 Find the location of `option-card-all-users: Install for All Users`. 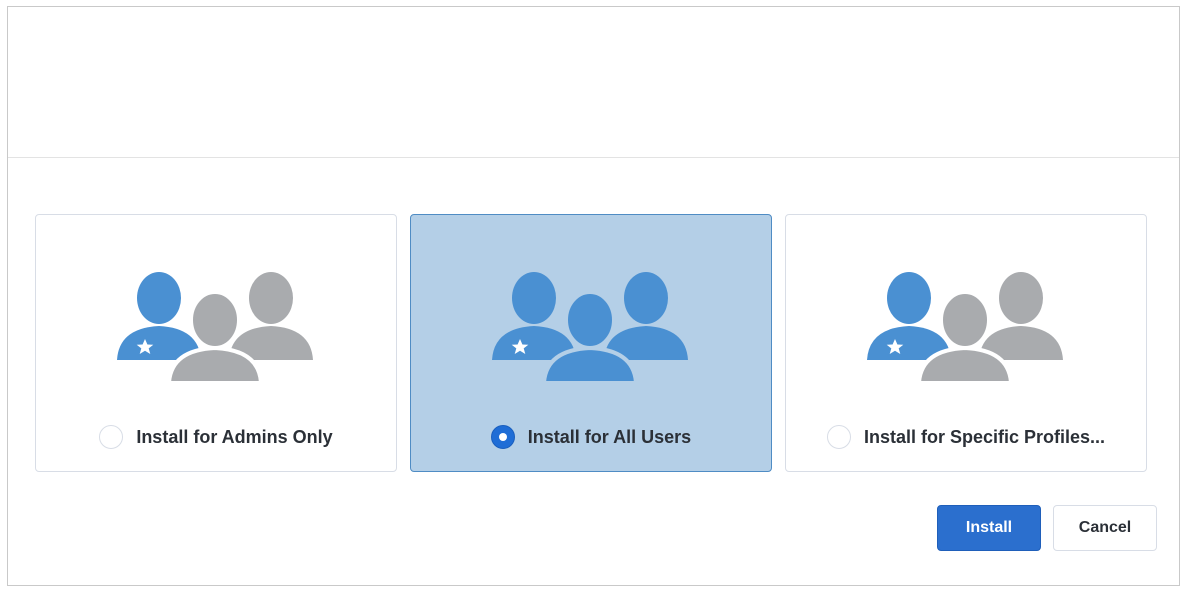

option-card-all-users: Install for All Users is located at coordinates (591, 343).